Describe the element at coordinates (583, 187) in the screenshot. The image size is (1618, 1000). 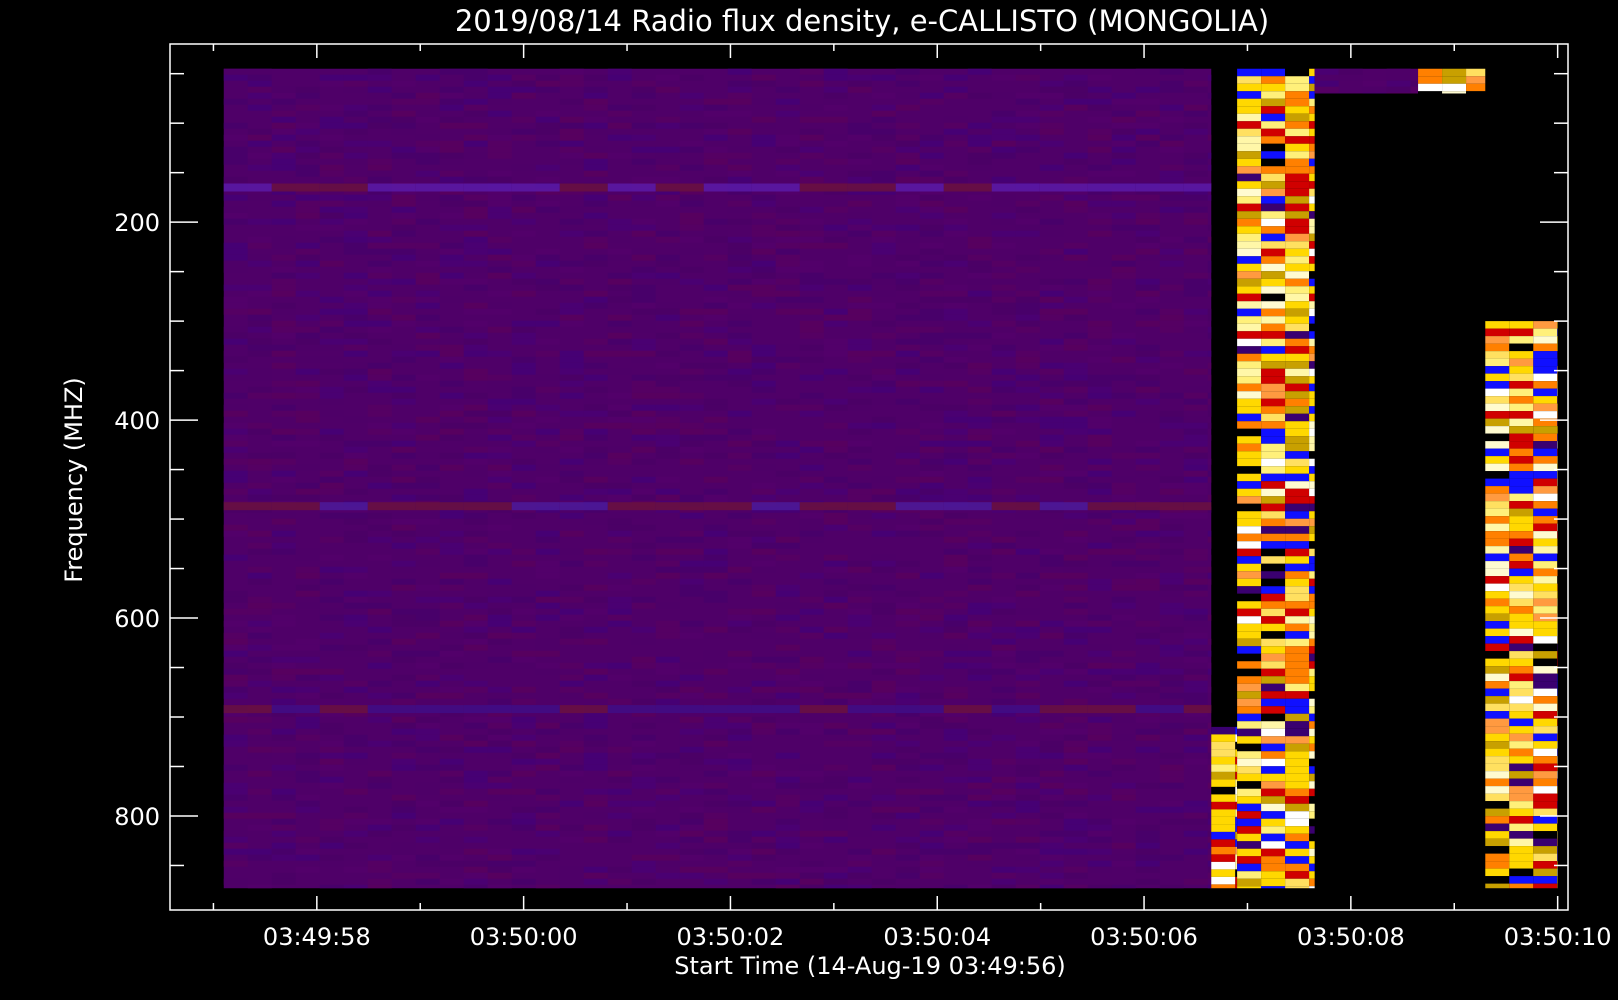
I see `heatmap-band` at that location.